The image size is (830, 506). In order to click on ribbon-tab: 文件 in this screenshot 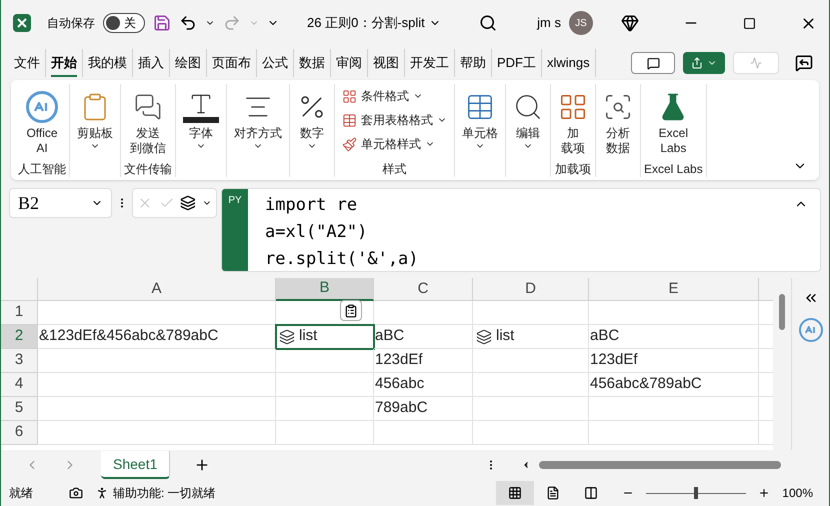, I will do `click(27, 63)`.